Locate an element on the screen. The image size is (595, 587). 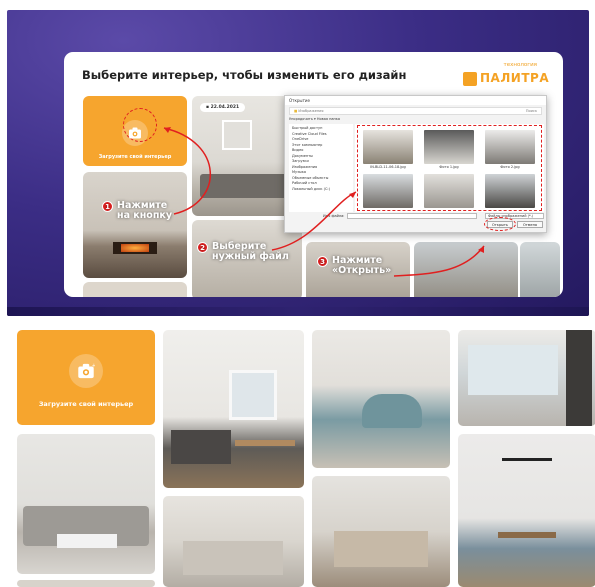
interior-photo-living-room is located at coordinates (86, 504).